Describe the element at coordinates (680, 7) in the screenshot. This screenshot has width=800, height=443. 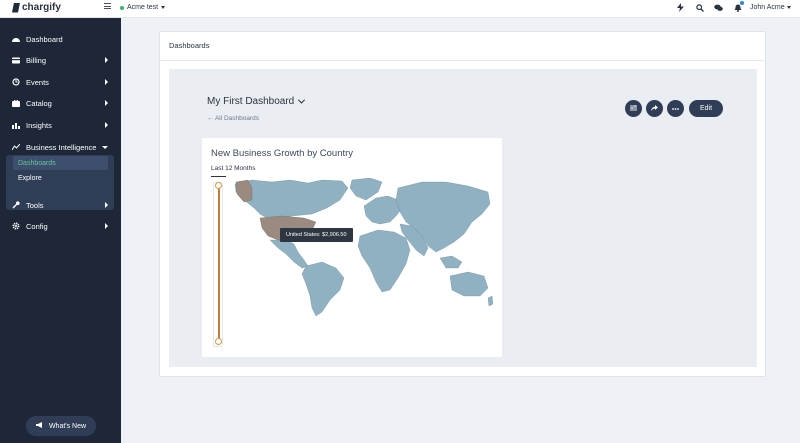
I see `lightning-icon` at that location.